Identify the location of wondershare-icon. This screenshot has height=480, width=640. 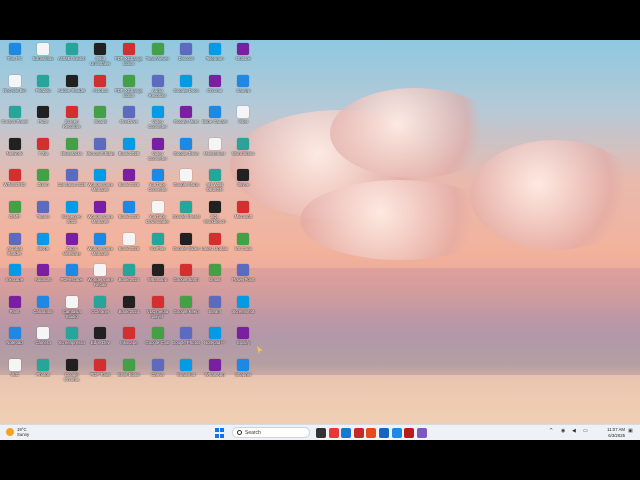
(384, 433).